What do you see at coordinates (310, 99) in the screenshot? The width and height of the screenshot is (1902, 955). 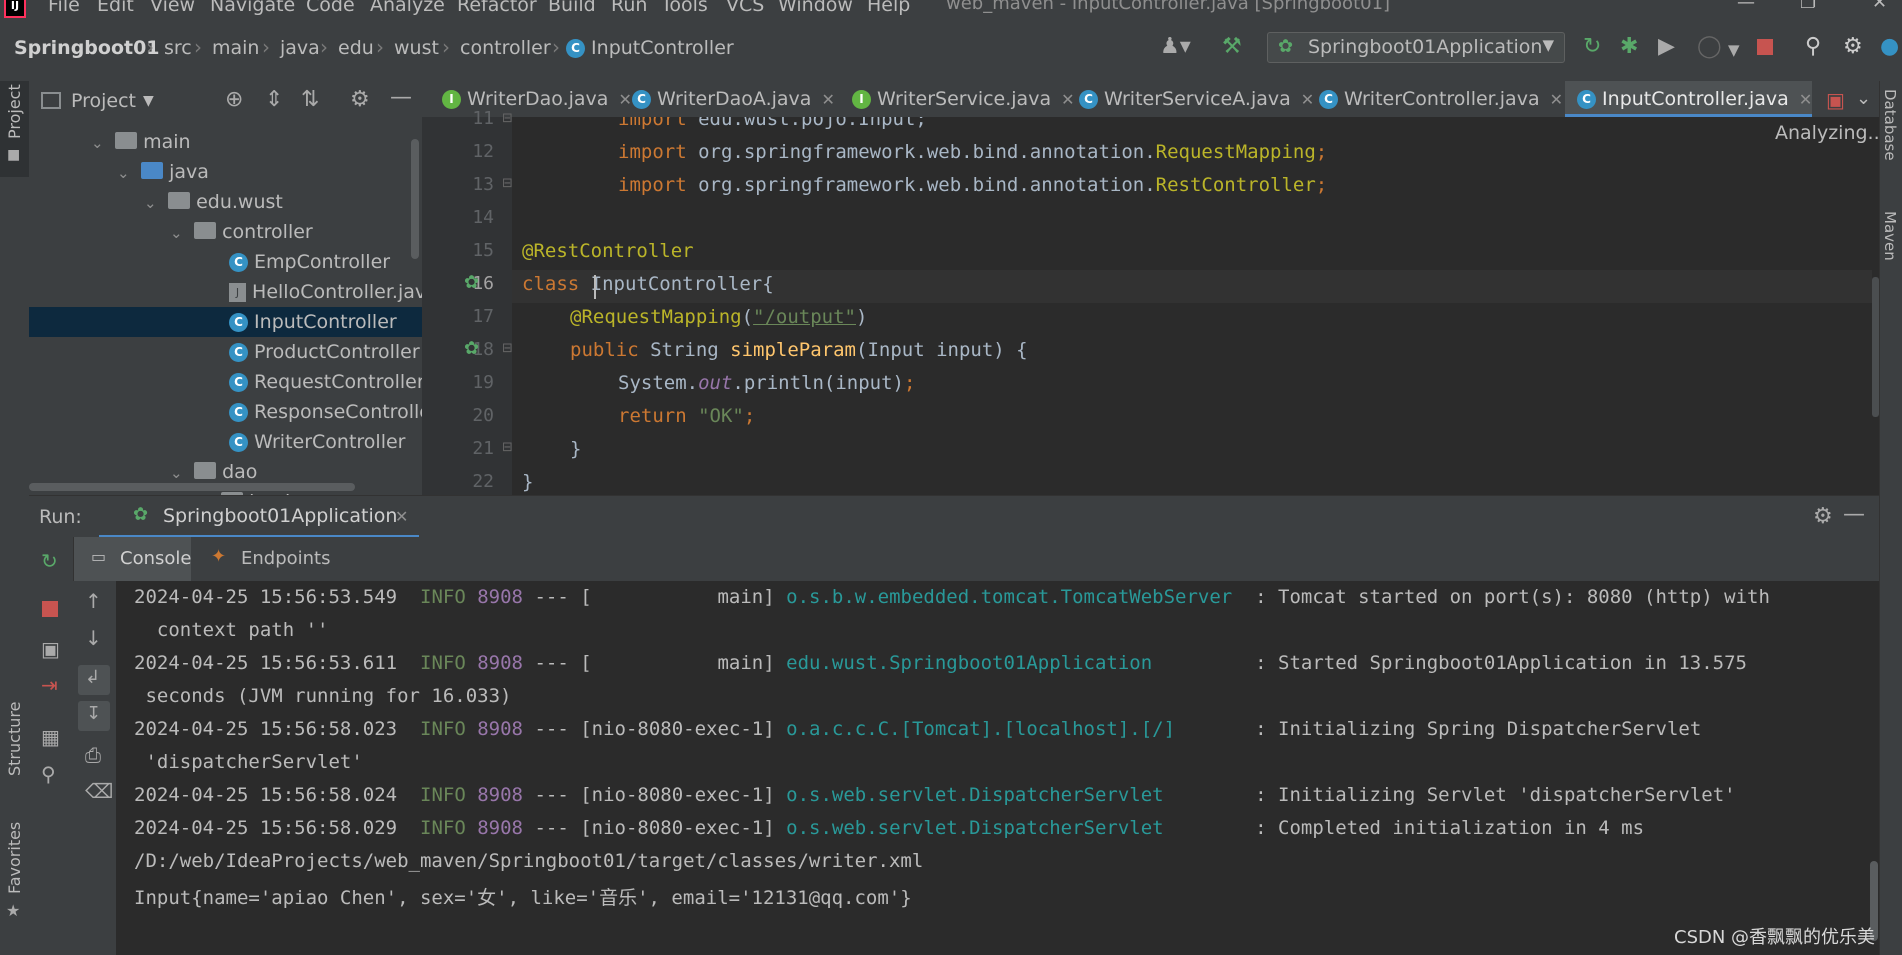 I see `collapse-all-icon: ⇅` at bounding box center [310, 99].